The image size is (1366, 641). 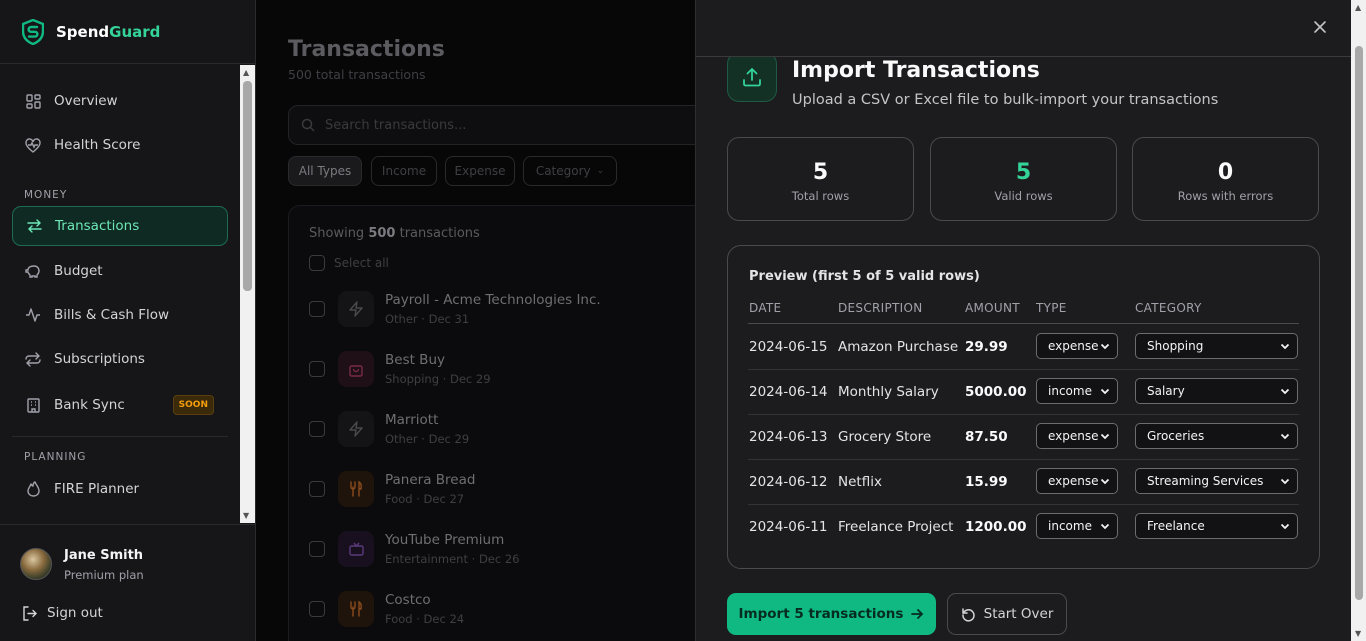 What do you see at coordinates (788, 527) in the screenshot?
I see `cell-date: 2024-06-11` at bounding box center [788, 527].